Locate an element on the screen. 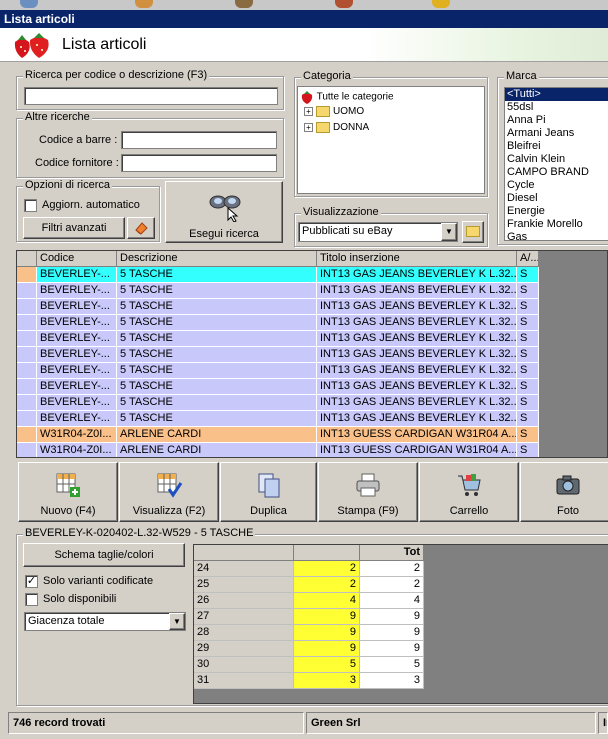 The width and height of the screenshot is (608, 739). brand-item: Energie is located at coordinates (556, 211).